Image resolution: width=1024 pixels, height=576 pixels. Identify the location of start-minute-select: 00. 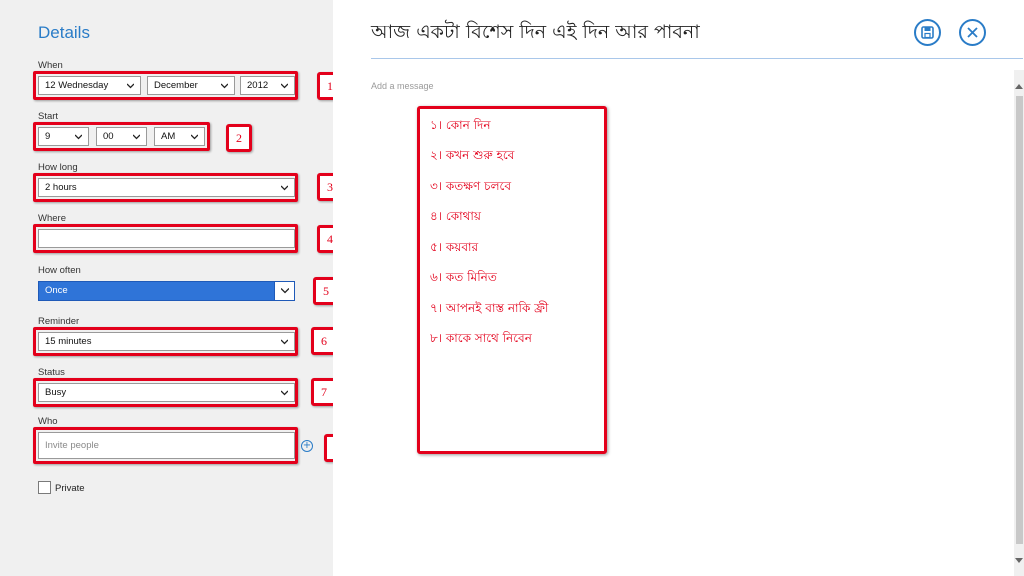
(121, 136).